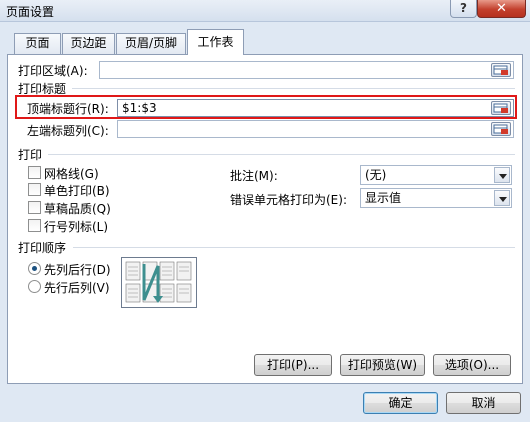  Describe the element at coordinates (293, 88) in the screenshot. I see `print-titles-divider` at that location.